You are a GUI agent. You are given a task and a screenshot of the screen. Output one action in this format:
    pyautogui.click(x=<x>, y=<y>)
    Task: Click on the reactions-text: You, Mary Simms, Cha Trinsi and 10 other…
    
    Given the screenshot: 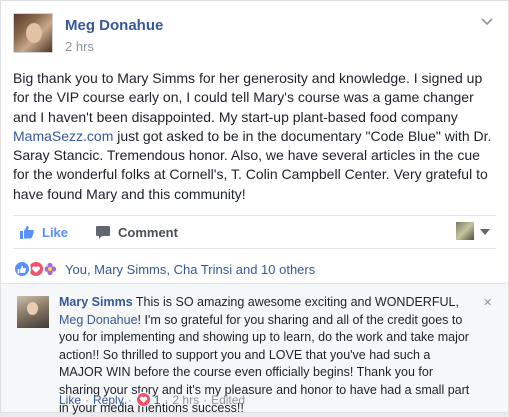 What is the action you would take?
    pyautogui.click(x=190, y=269)
    